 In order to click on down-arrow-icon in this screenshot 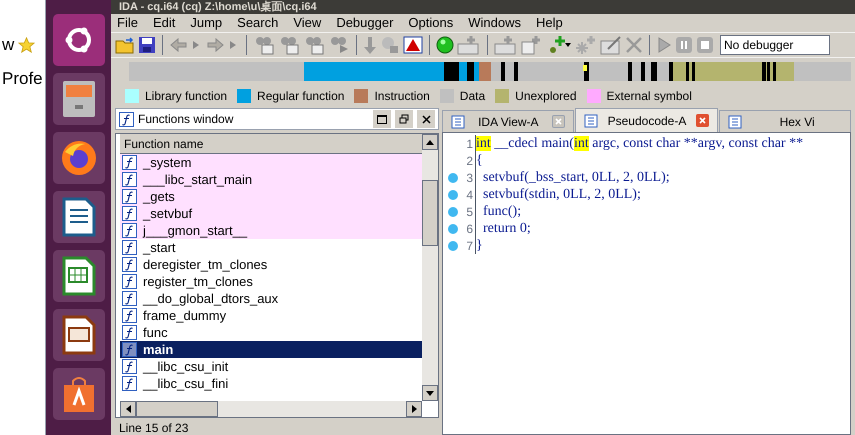, I will do `click(430, 393)`.